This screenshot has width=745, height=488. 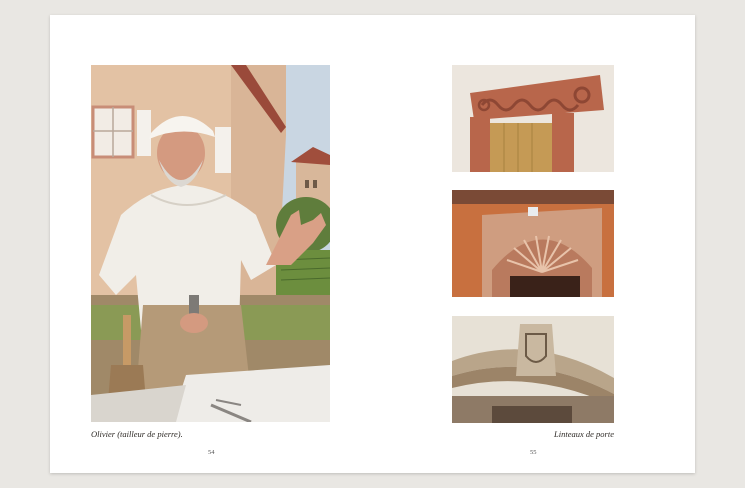 I want to click on photo-caption-left: Olivier (tailleur de pierre)., so click(x=137, y=434).